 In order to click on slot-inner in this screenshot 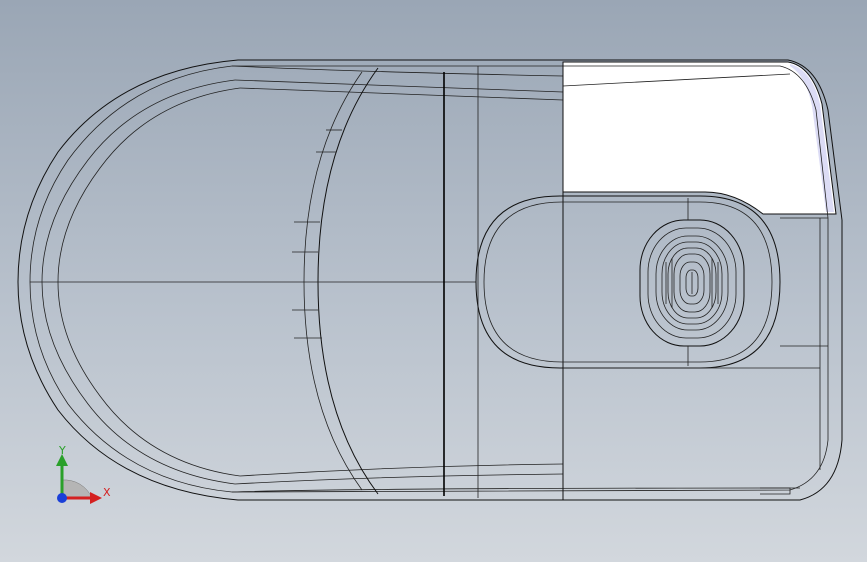, I will do `click(628, 282)`.